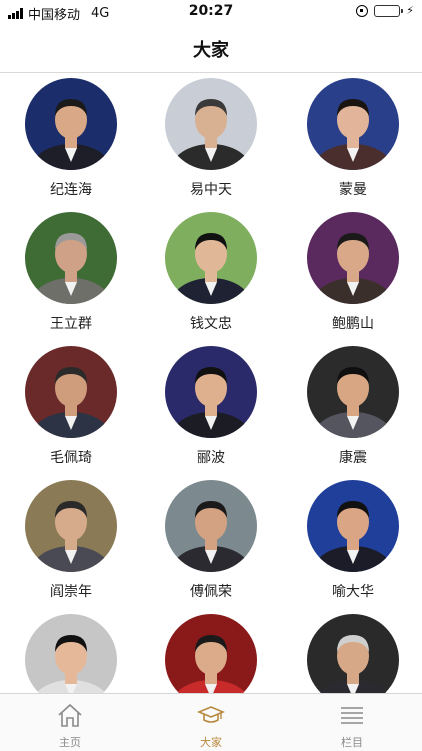 The width and height of the screenshot is (422, 751). Describe the element at coordinates (71, 458) in the screenshot. I see `person-name: 毛佩琦` at that location.